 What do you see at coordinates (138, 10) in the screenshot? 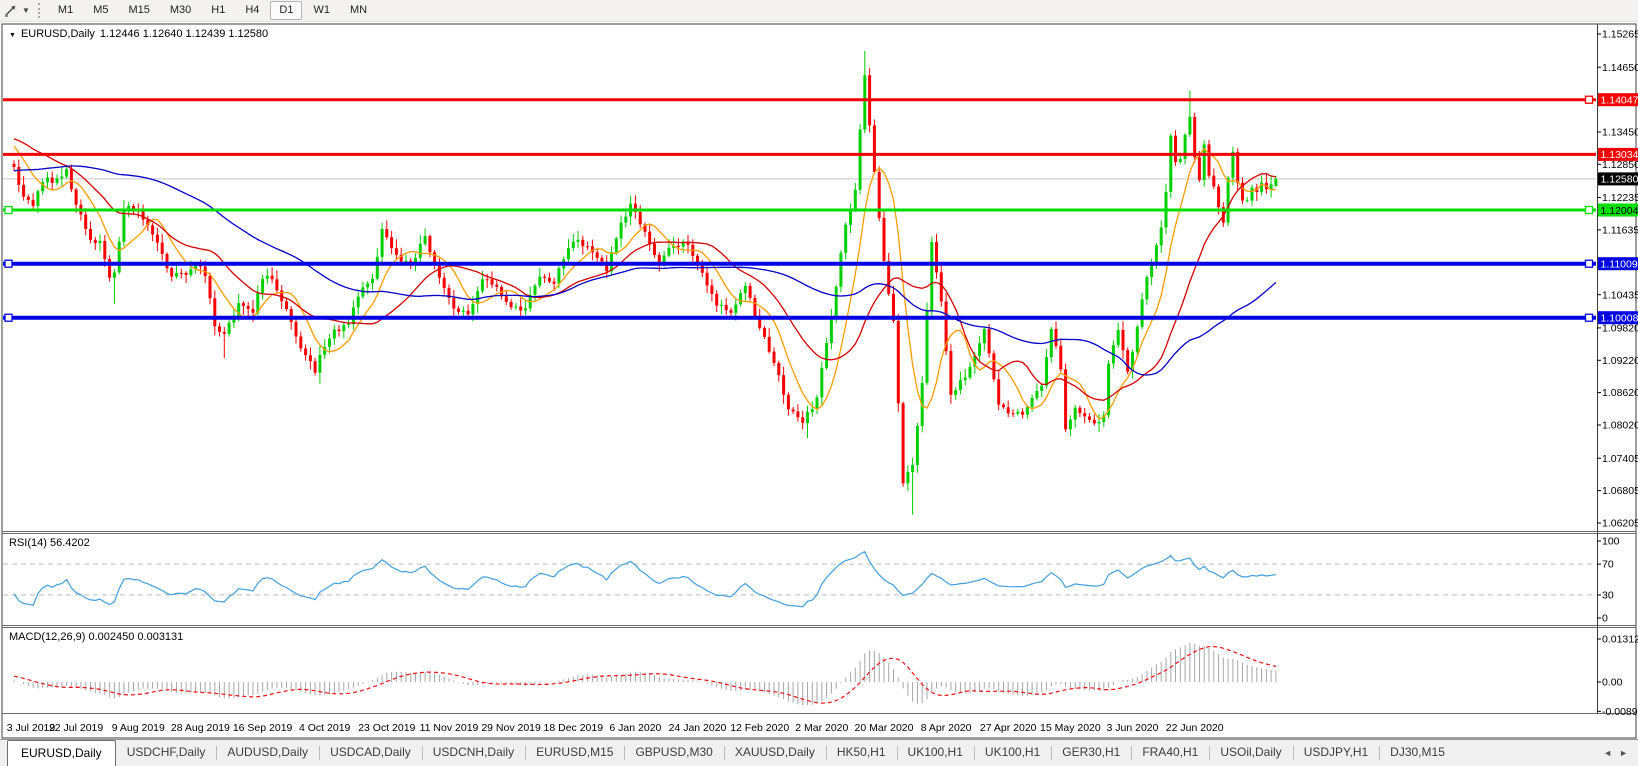
I see `timeframe-button-m15: M15` at bounding box center [138, 10].